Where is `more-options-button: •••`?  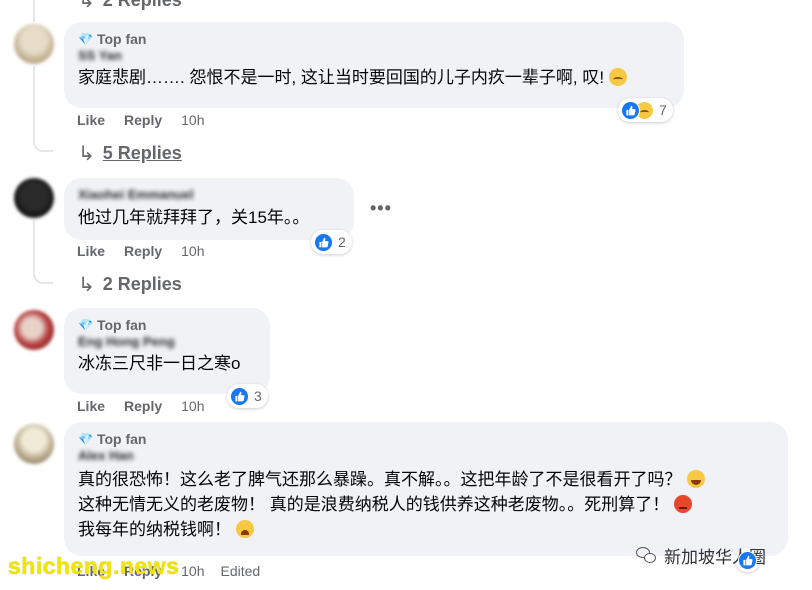
more-options-button: ••• is located at coordinates (381, 208).